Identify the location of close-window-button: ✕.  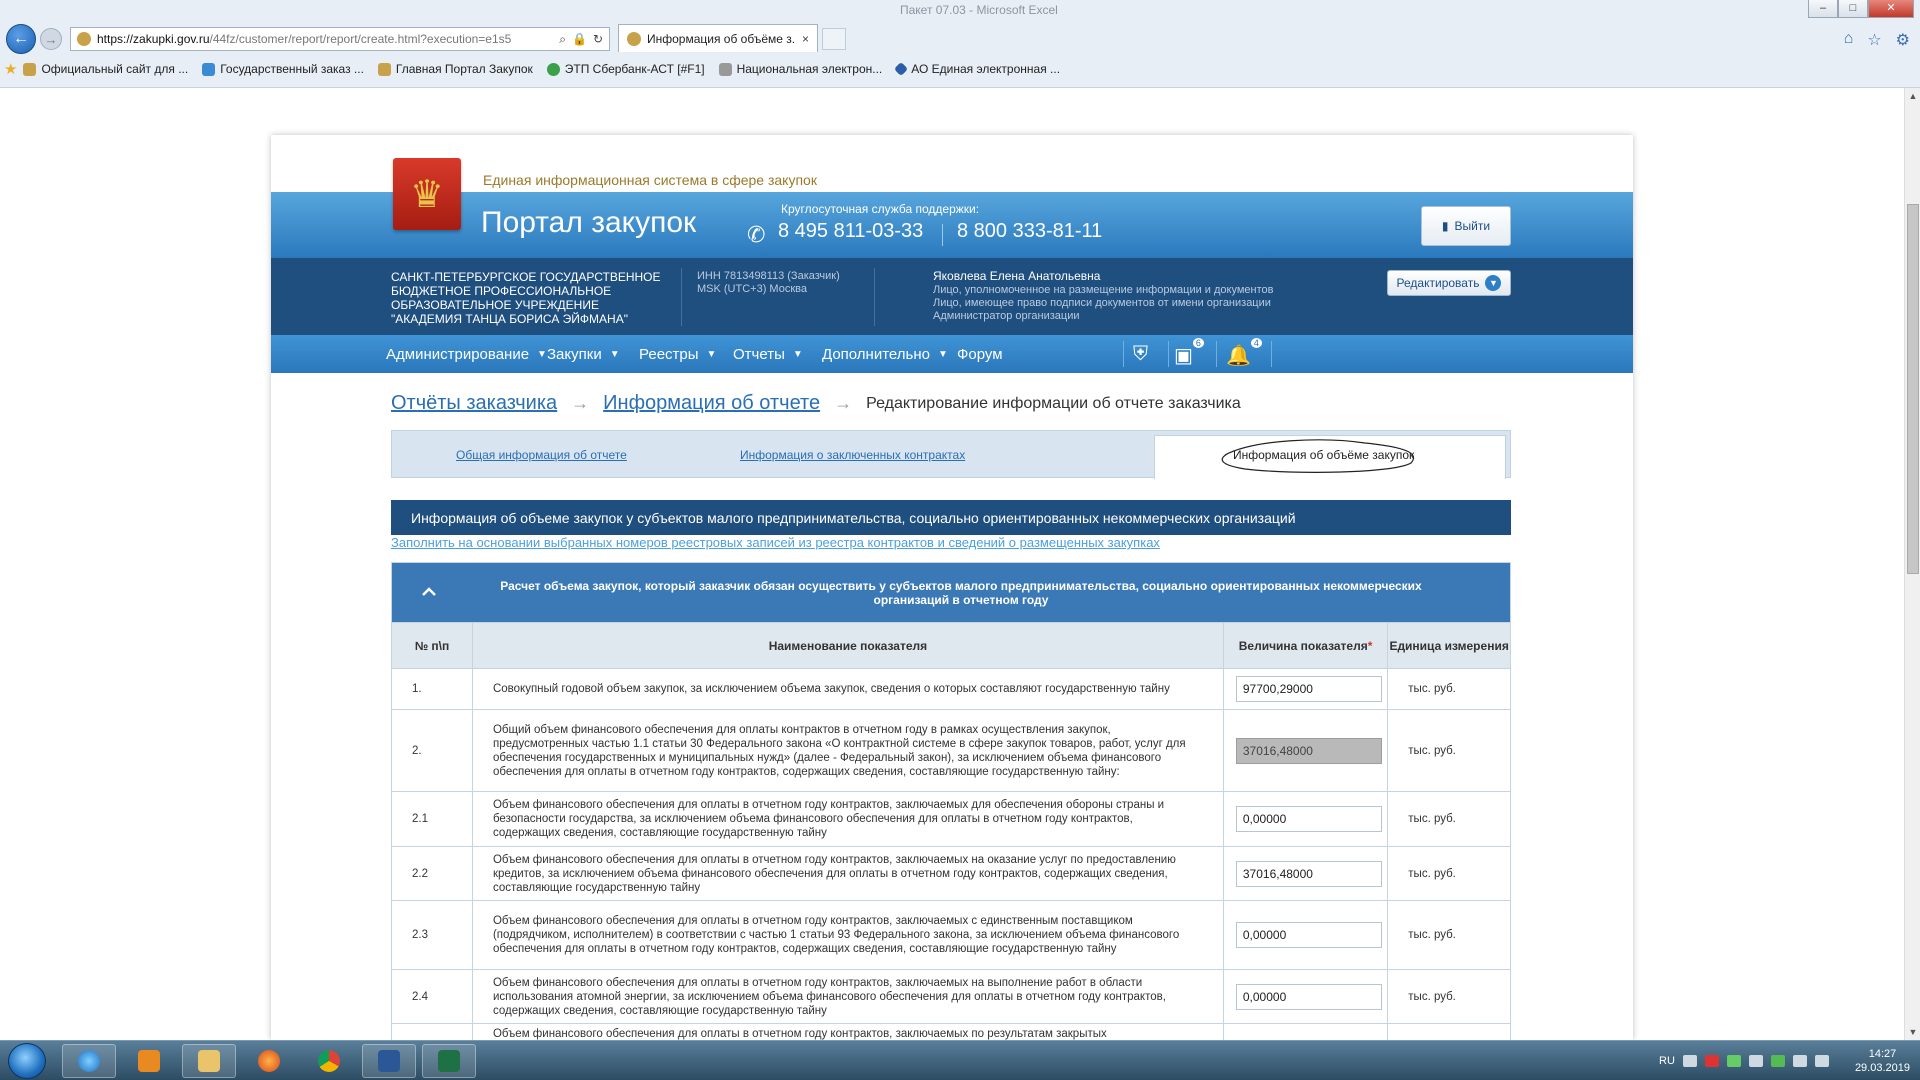
(1891, 9).